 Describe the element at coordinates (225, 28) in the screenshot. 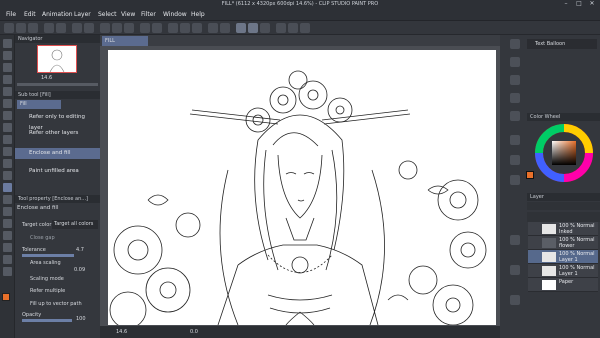

I see `ink-icon` at that location.